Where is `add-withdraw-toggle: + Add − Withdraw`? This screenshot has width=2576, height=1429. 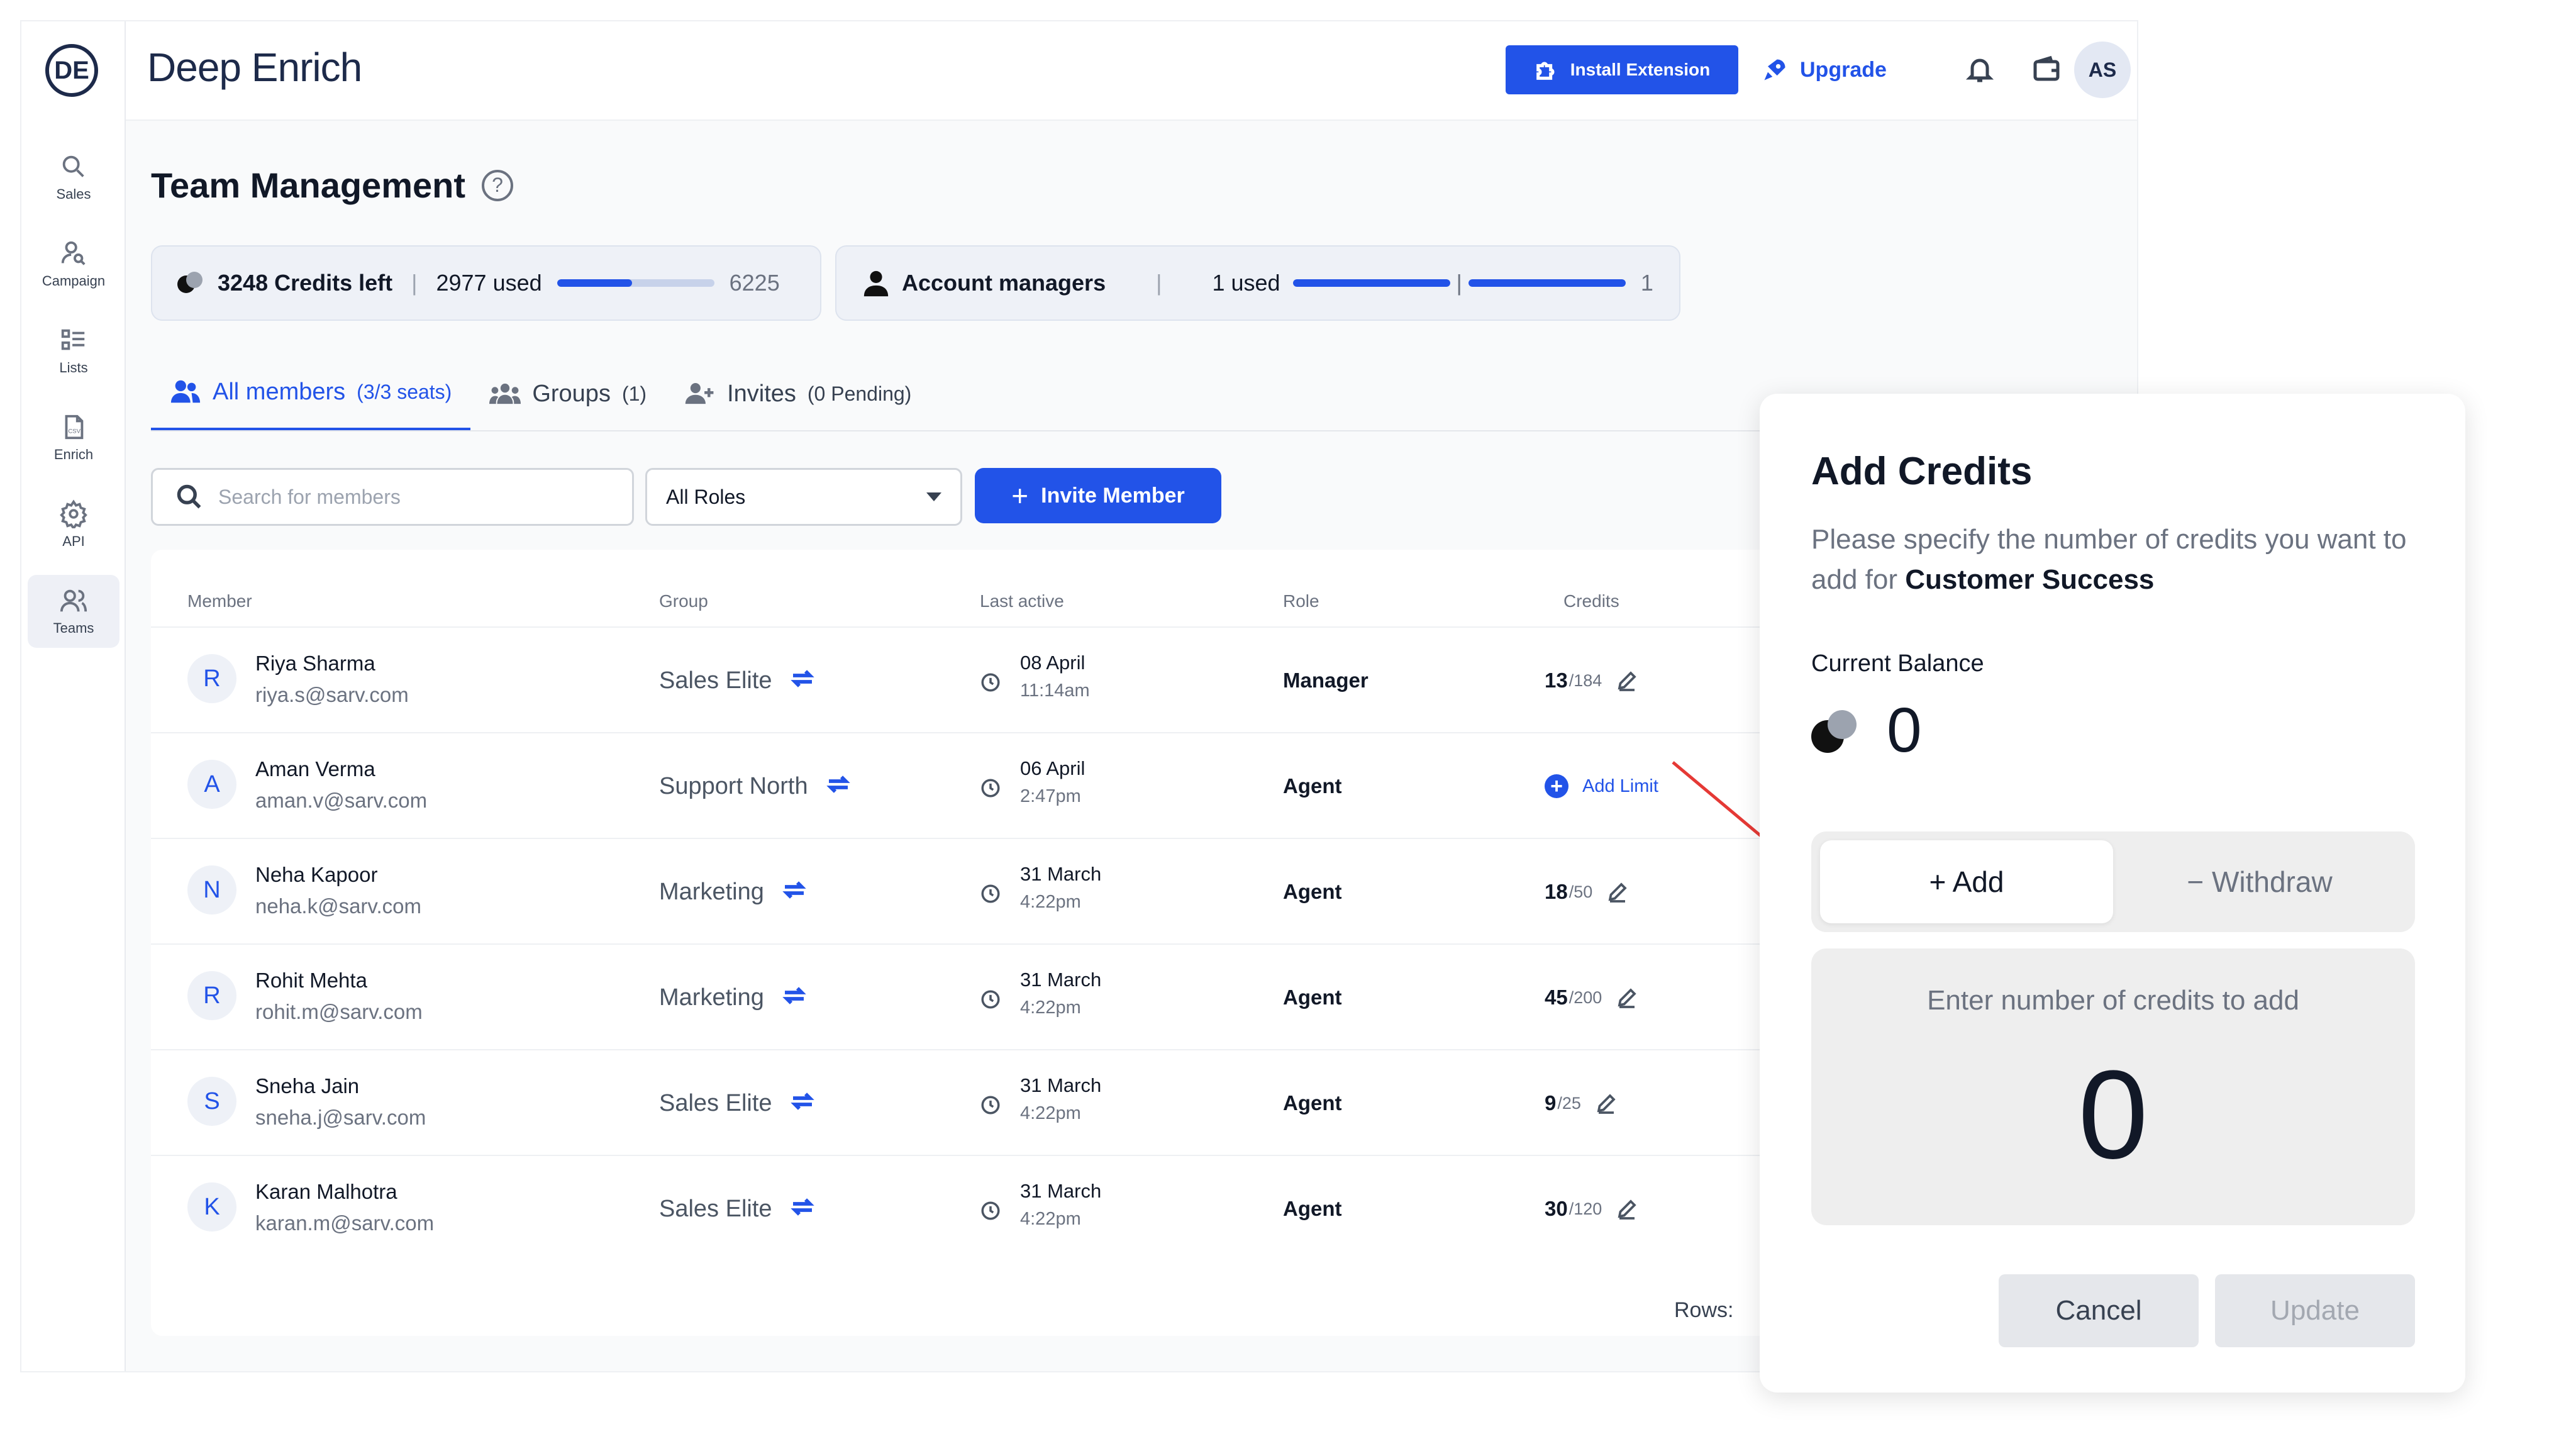
add-withdraw-toggle: + Add − Withdraw is located at coordinates (2113, 881).